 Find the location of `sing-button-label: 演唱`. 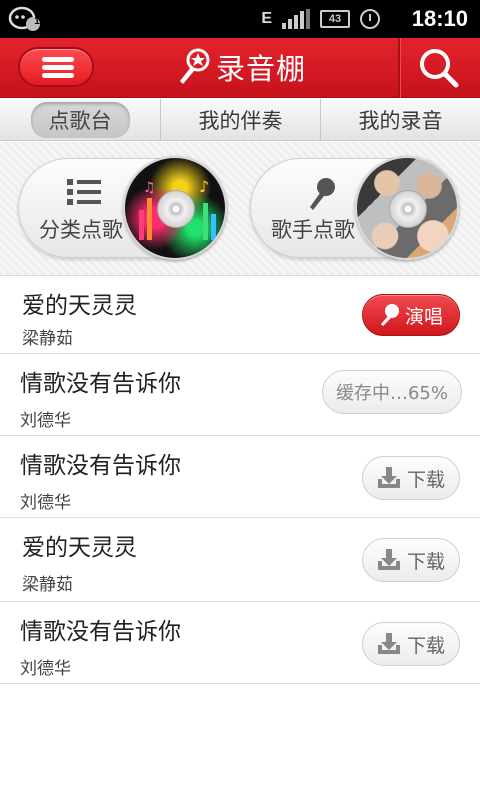

sing-button-label: 演唱 is located at coordinates (423, 316).